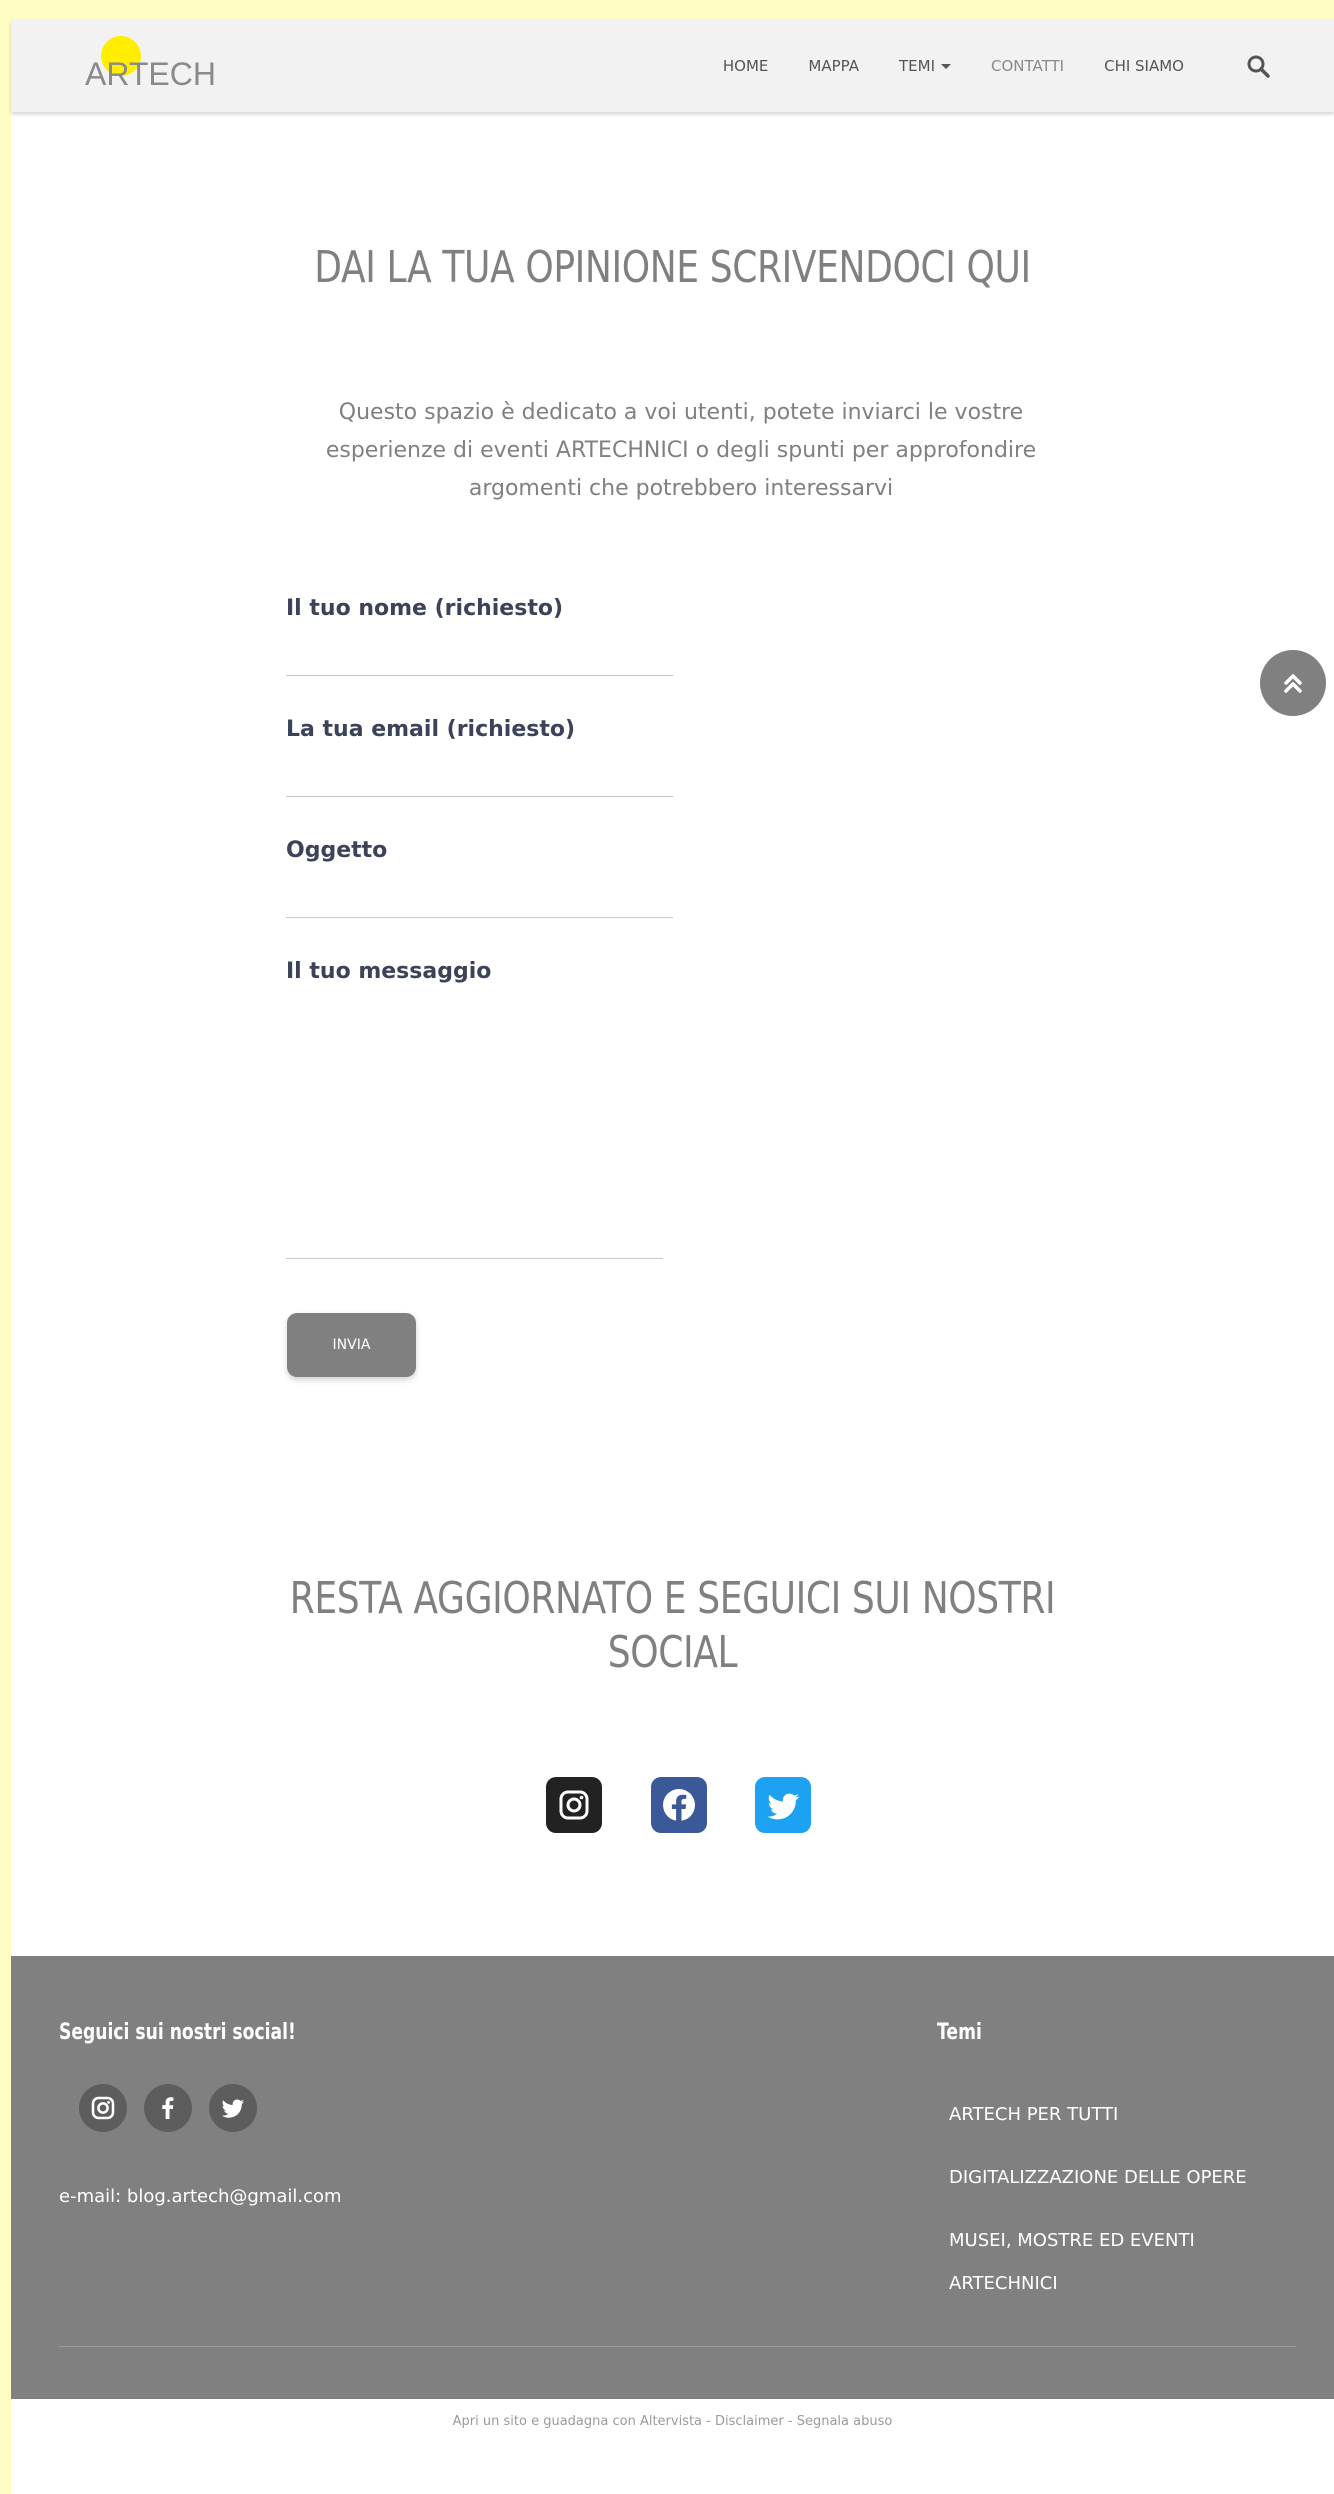 This screenshot has width=1334, height=2494. What do you see at coordinates (479, 779) in the screenshot?
I see `email-field` at bounding box center [479, 779].